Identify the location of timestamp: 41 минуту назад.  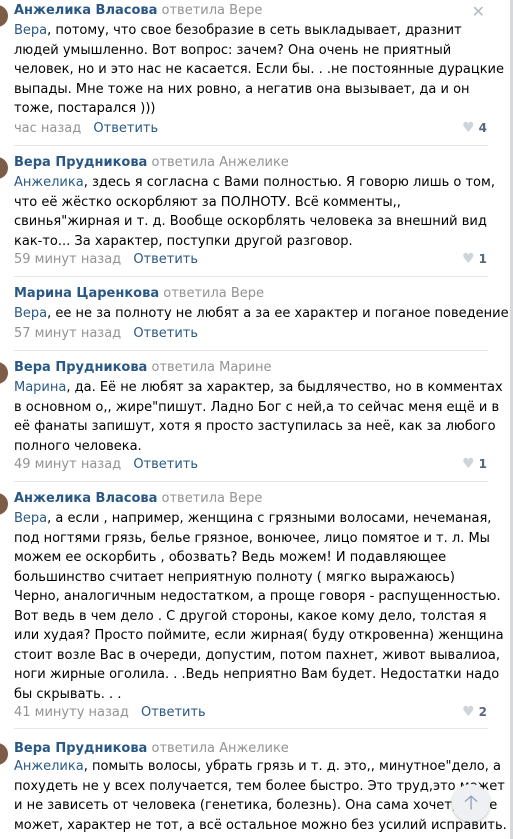
(71, 712).